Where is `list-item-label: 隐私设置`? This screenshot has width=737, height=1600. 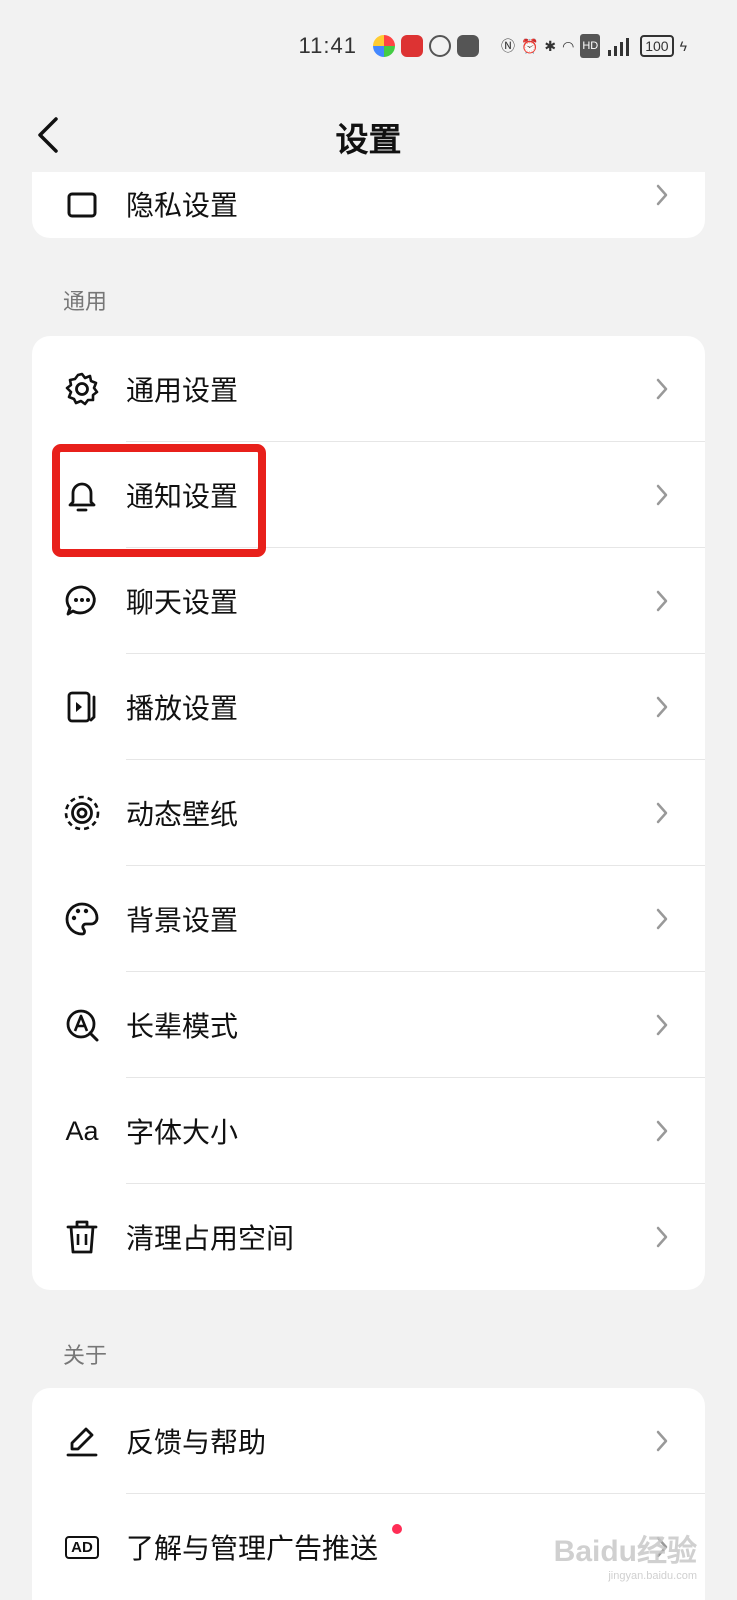 list-item-label: 隐私设置 is located at coordinates (182, 205).